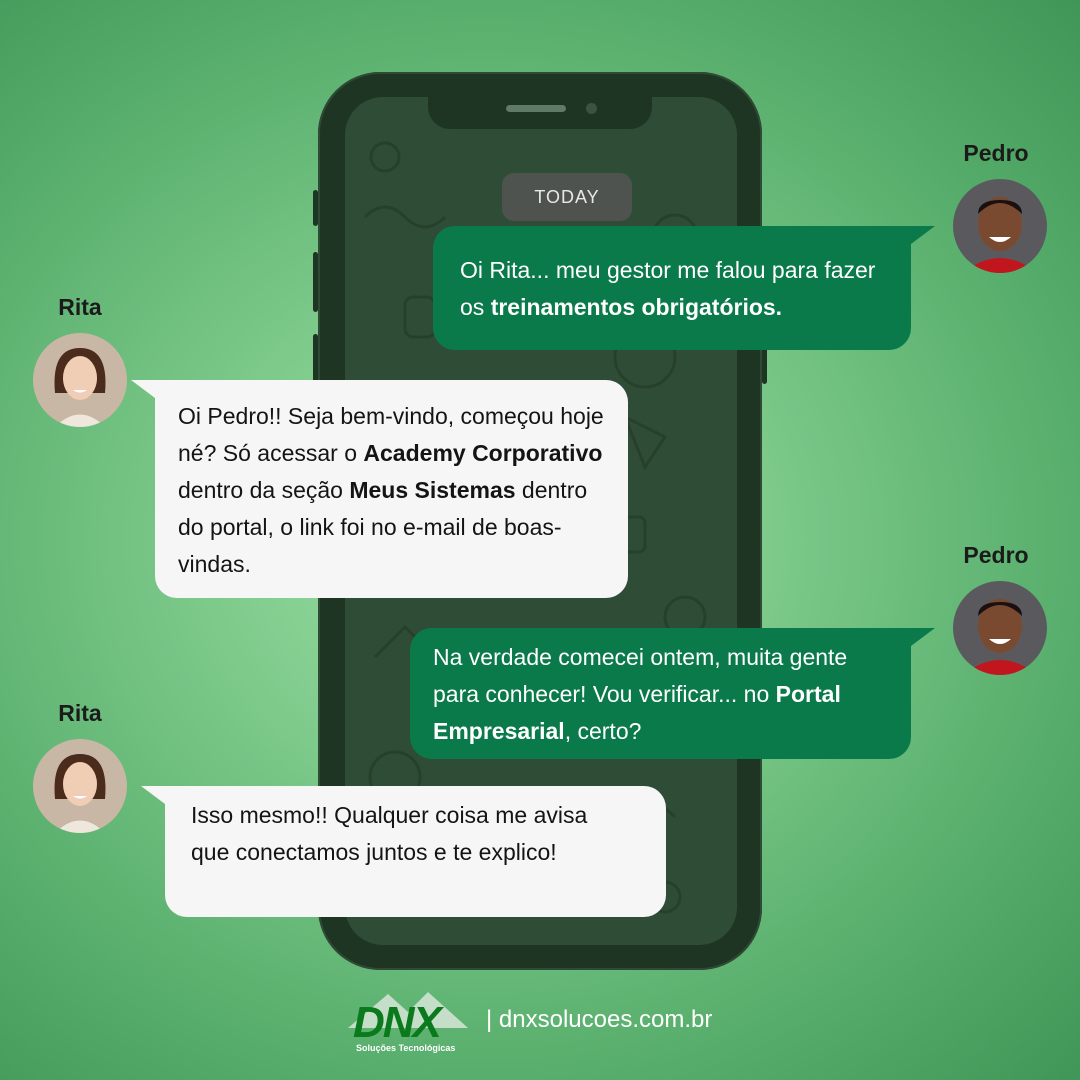 The image size is (1080, 1080). Describe the element at coordinates (636, 307) in the screenshot. I see `message-text-bold: treinamentos obrigatórios.` at that location.